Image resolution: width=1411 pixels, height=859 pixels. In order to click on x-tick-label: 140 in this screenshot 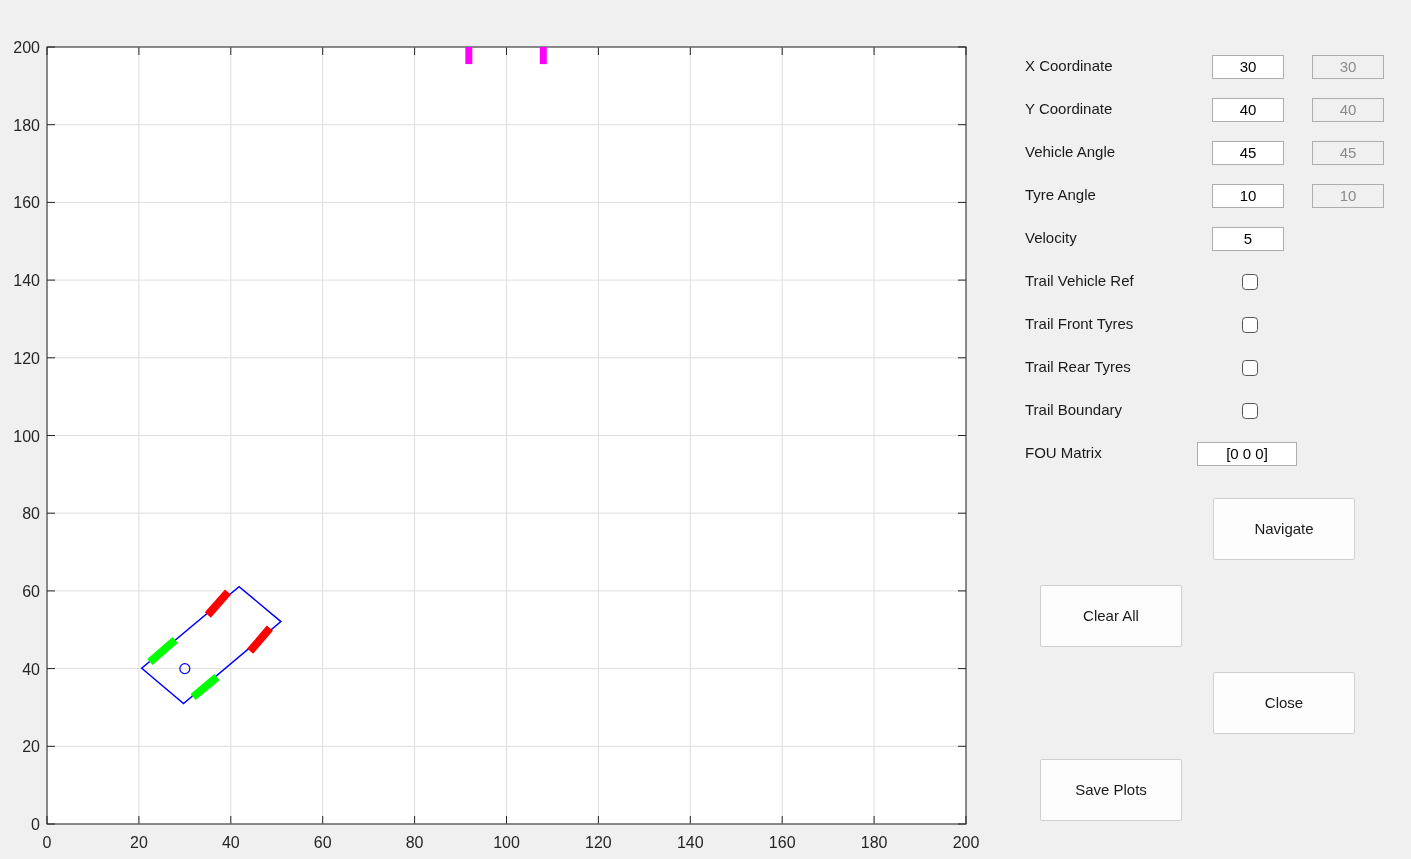, I will do `click(690, 842)`.